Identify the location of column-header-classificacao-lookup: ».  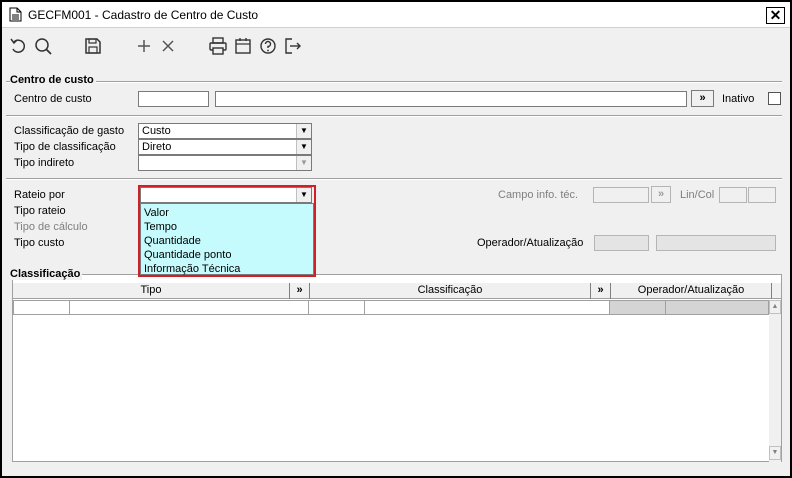
(601, 291).